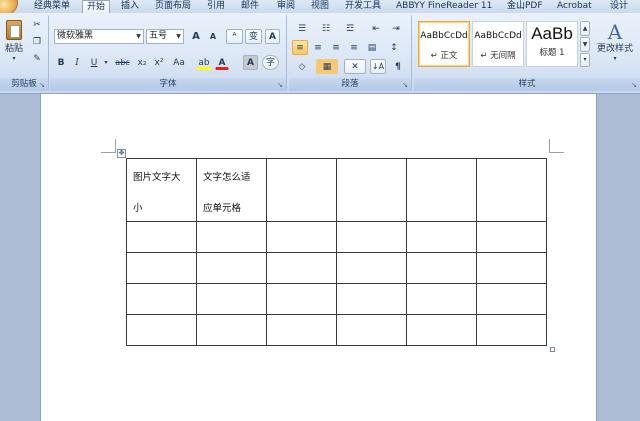 The image size is (640, 421). I want to click on table-resize-handle, so click(552, 349).